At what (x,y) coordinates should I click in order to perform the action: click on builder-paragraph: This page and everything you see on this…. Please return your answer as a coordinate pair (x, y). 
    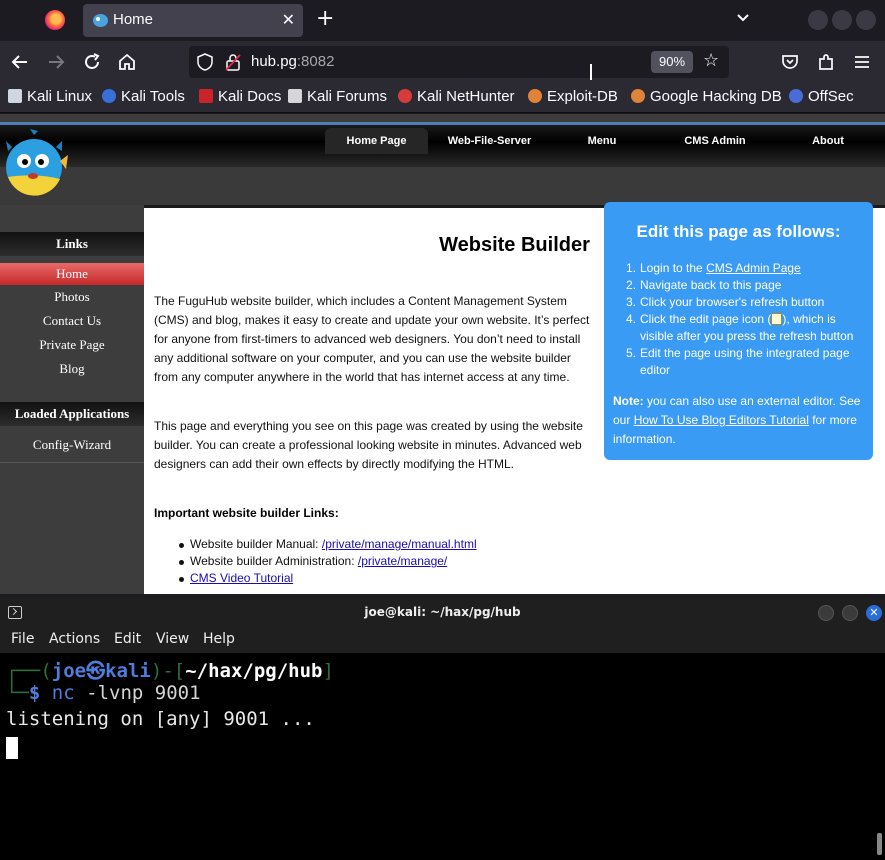
    Looking at the image, I should click on (368, 445).